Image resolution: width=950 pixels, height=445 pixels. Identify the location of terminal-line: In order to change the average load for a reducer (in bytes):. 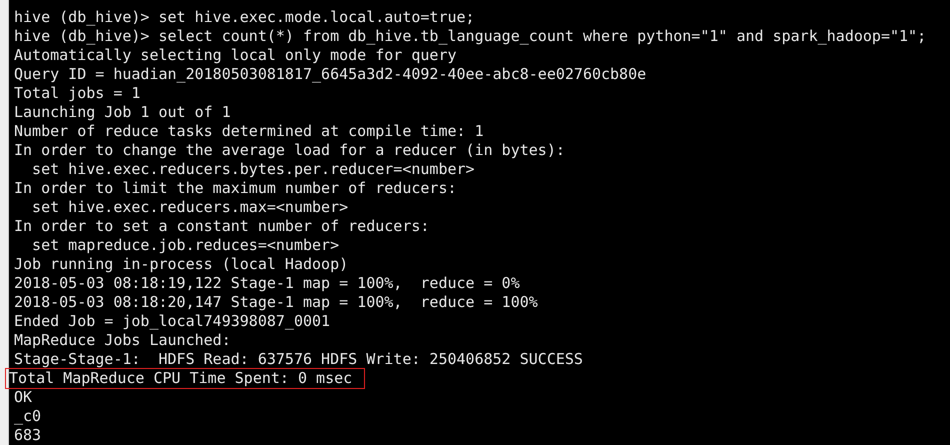
(289, 150).